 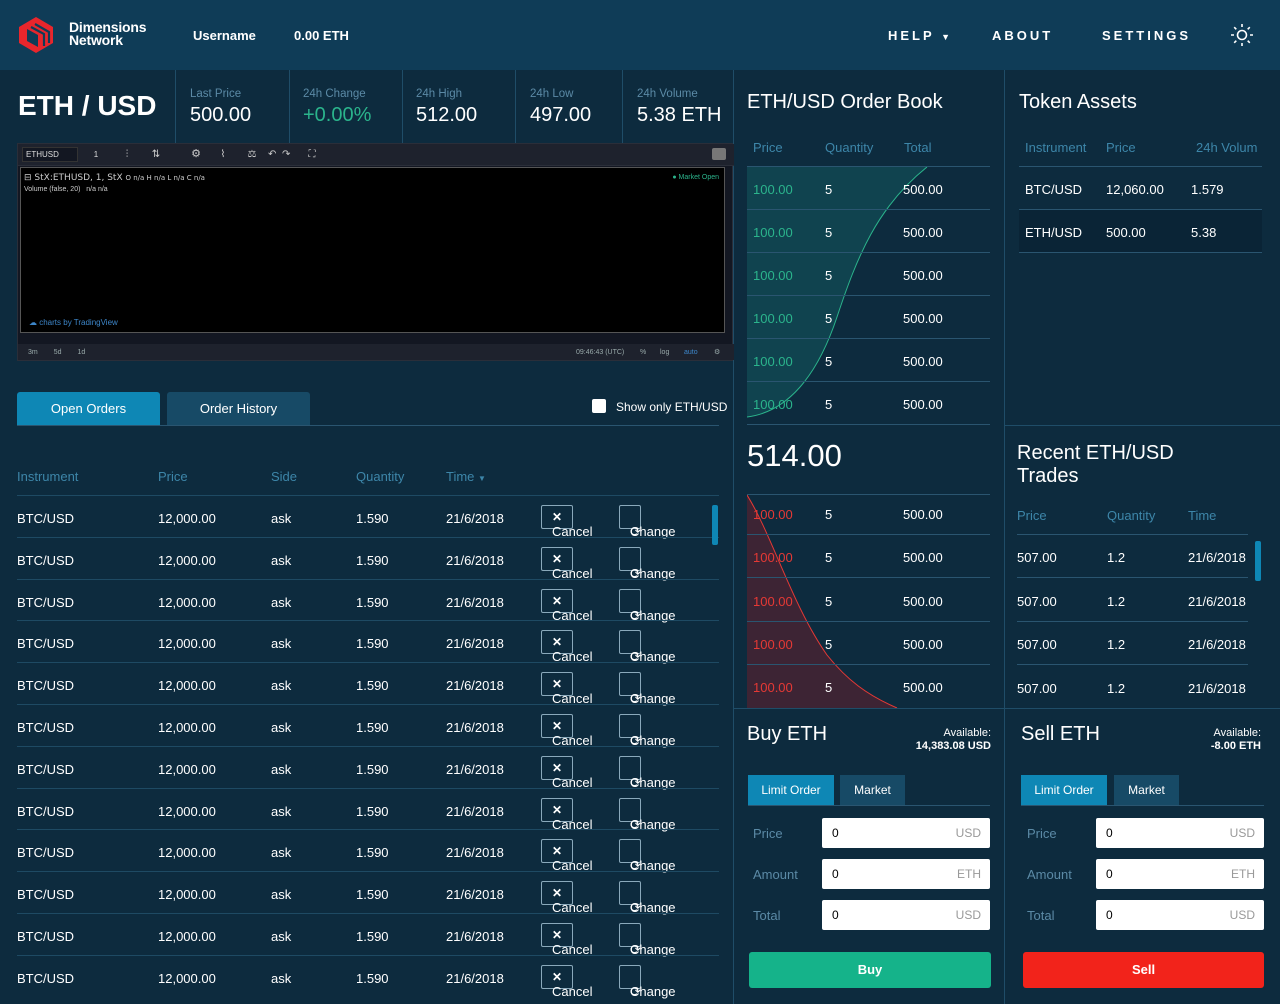 I want to click on orders-scrollbar, so click(x=715, y=525).